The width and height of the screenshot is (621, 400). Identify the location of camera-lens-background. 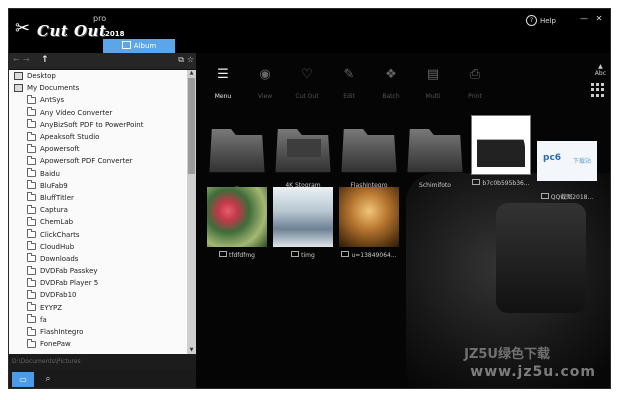
(541, 258).